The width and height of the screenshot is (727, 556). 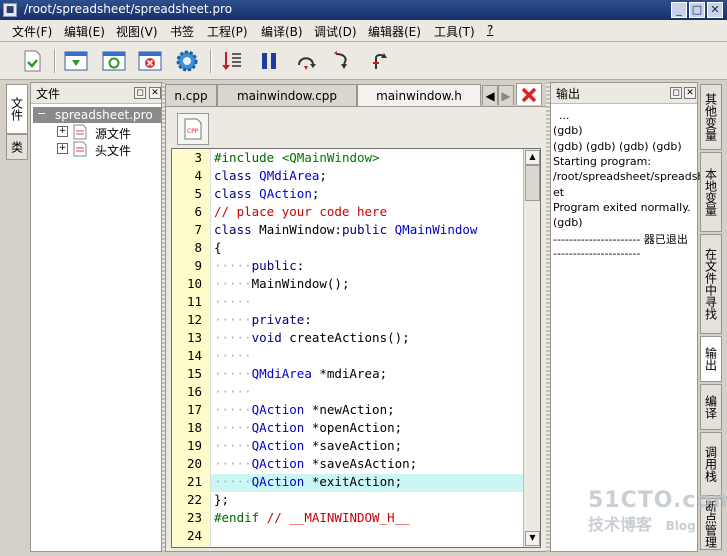 I want to click on step-into-icon, so click(x=342, y=61).